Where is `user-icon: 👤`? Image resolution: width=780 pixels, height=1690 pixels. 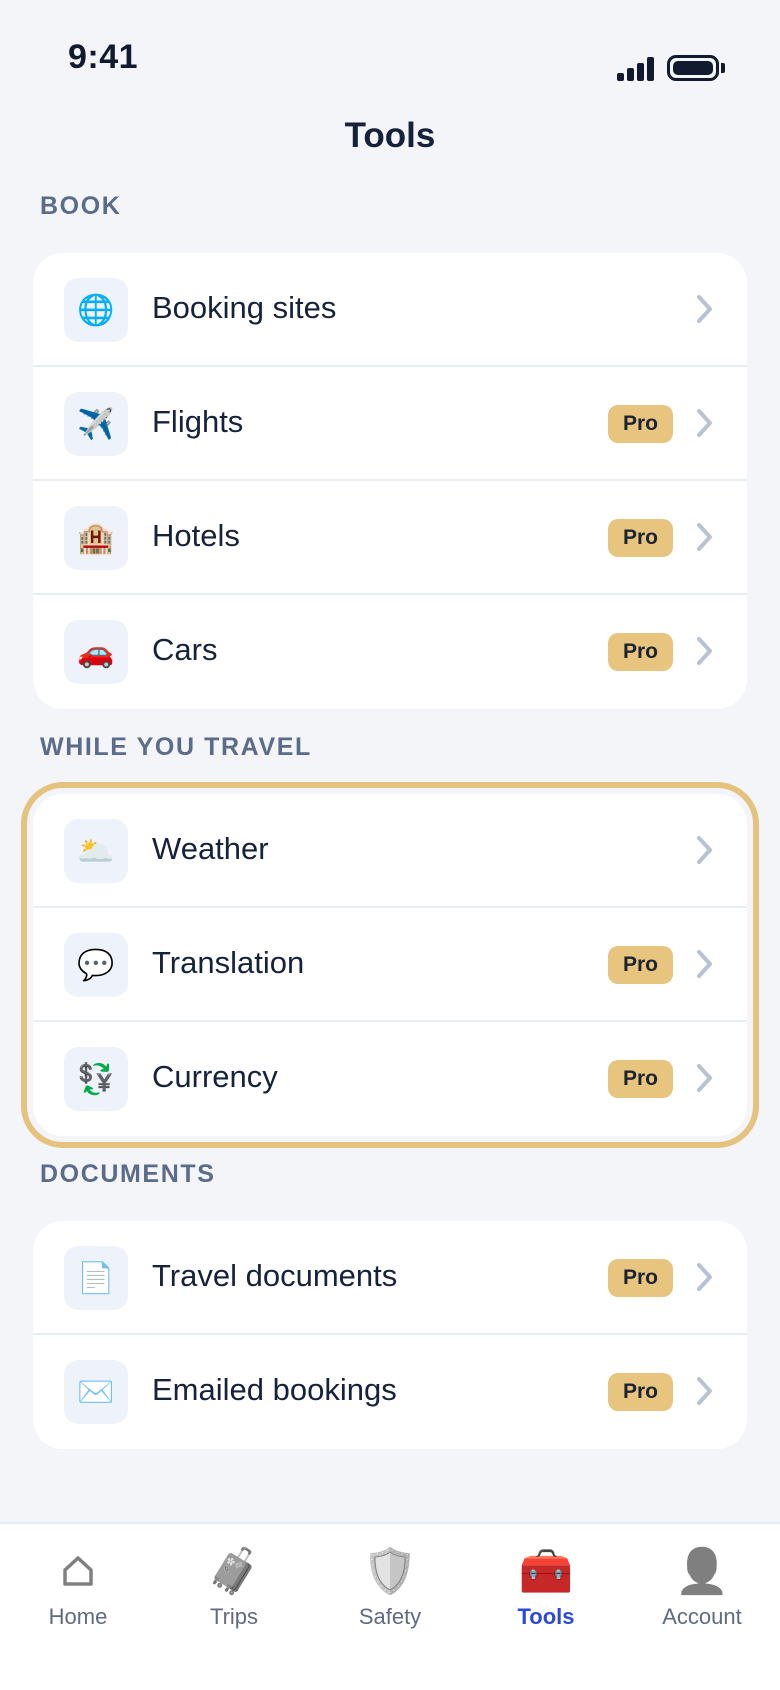
user-icon: 👤 is located at coordinates (702, 1571).